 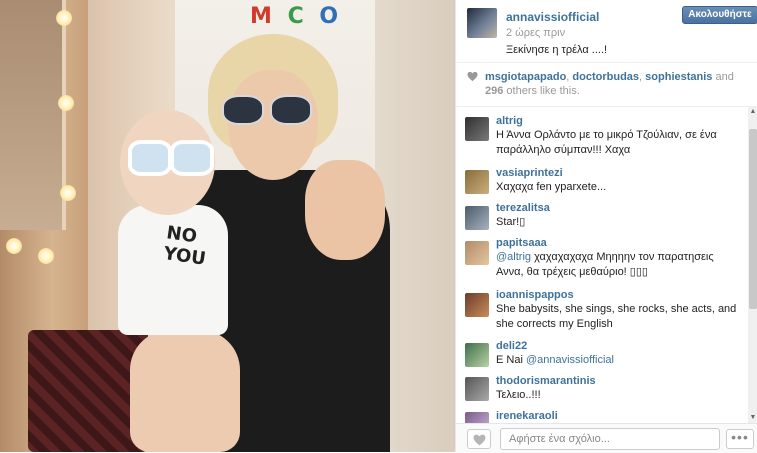 What do you see at coordinates (753, 219) in the screenshot?
I see `scroll-thumb` at bounding box center [753, 219].